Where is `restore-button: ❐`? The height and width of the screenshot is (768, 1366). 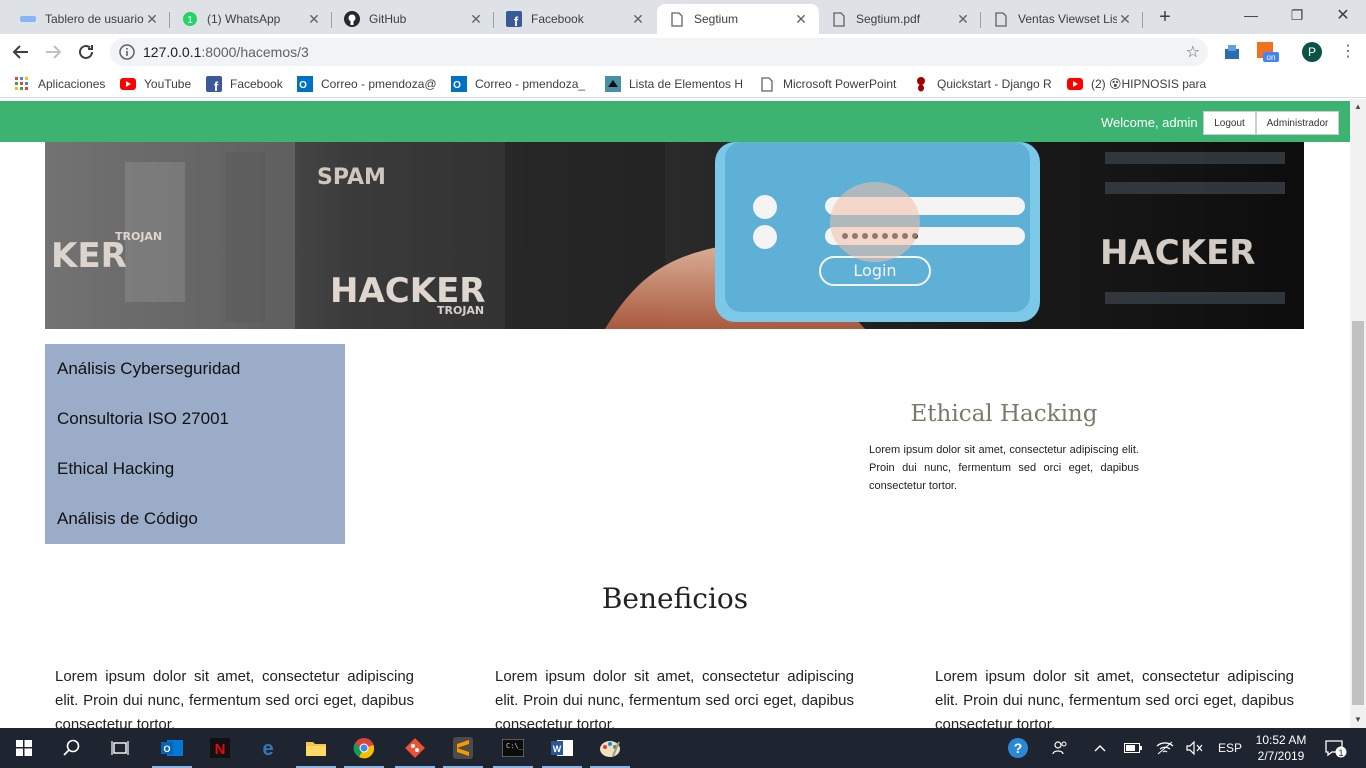 restore-button: ❐ is located at coordinates (1297, 15).